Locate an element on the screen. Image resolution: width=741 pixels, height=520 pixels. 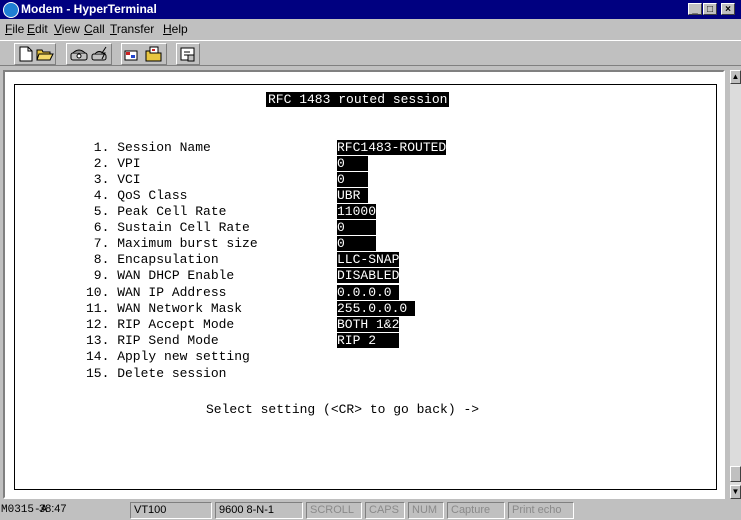
num-indicator: NUM is located at coordinates (426, 510).